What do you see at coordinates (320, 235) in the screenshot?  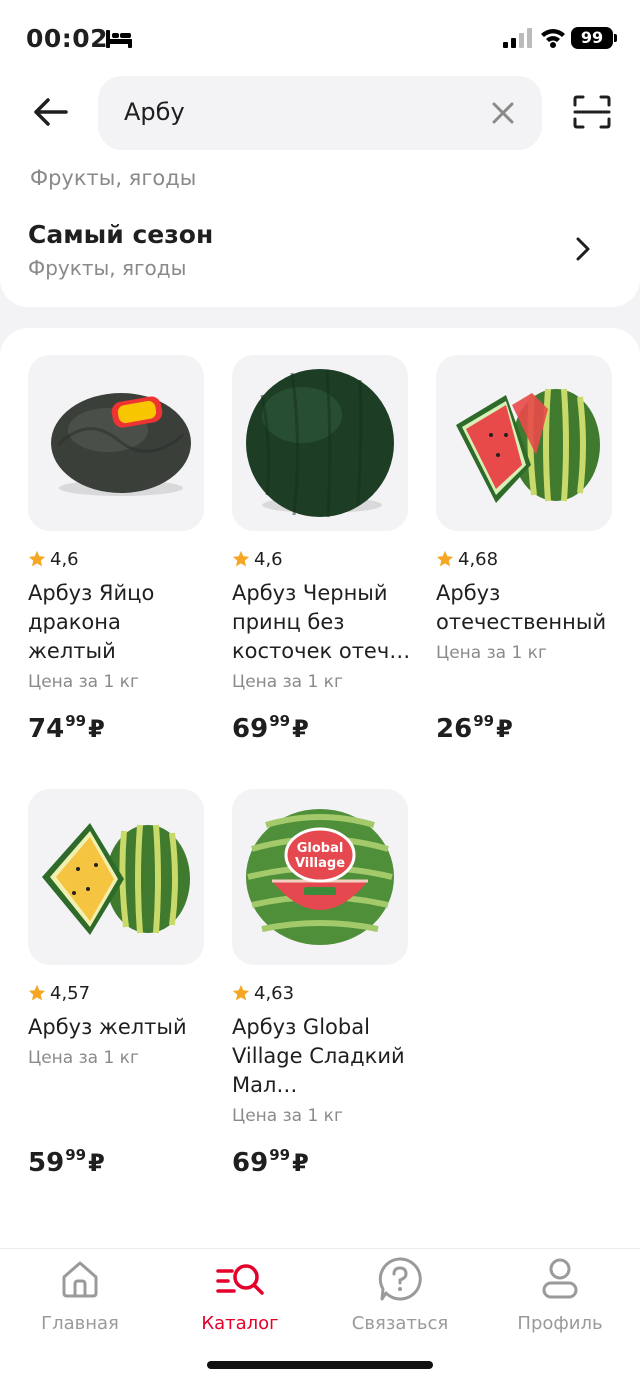 I see `category-suggestion-card: Фрукты, ягоды Самый сезон Фрукты, ягоды` at bounding box center [320, 235].